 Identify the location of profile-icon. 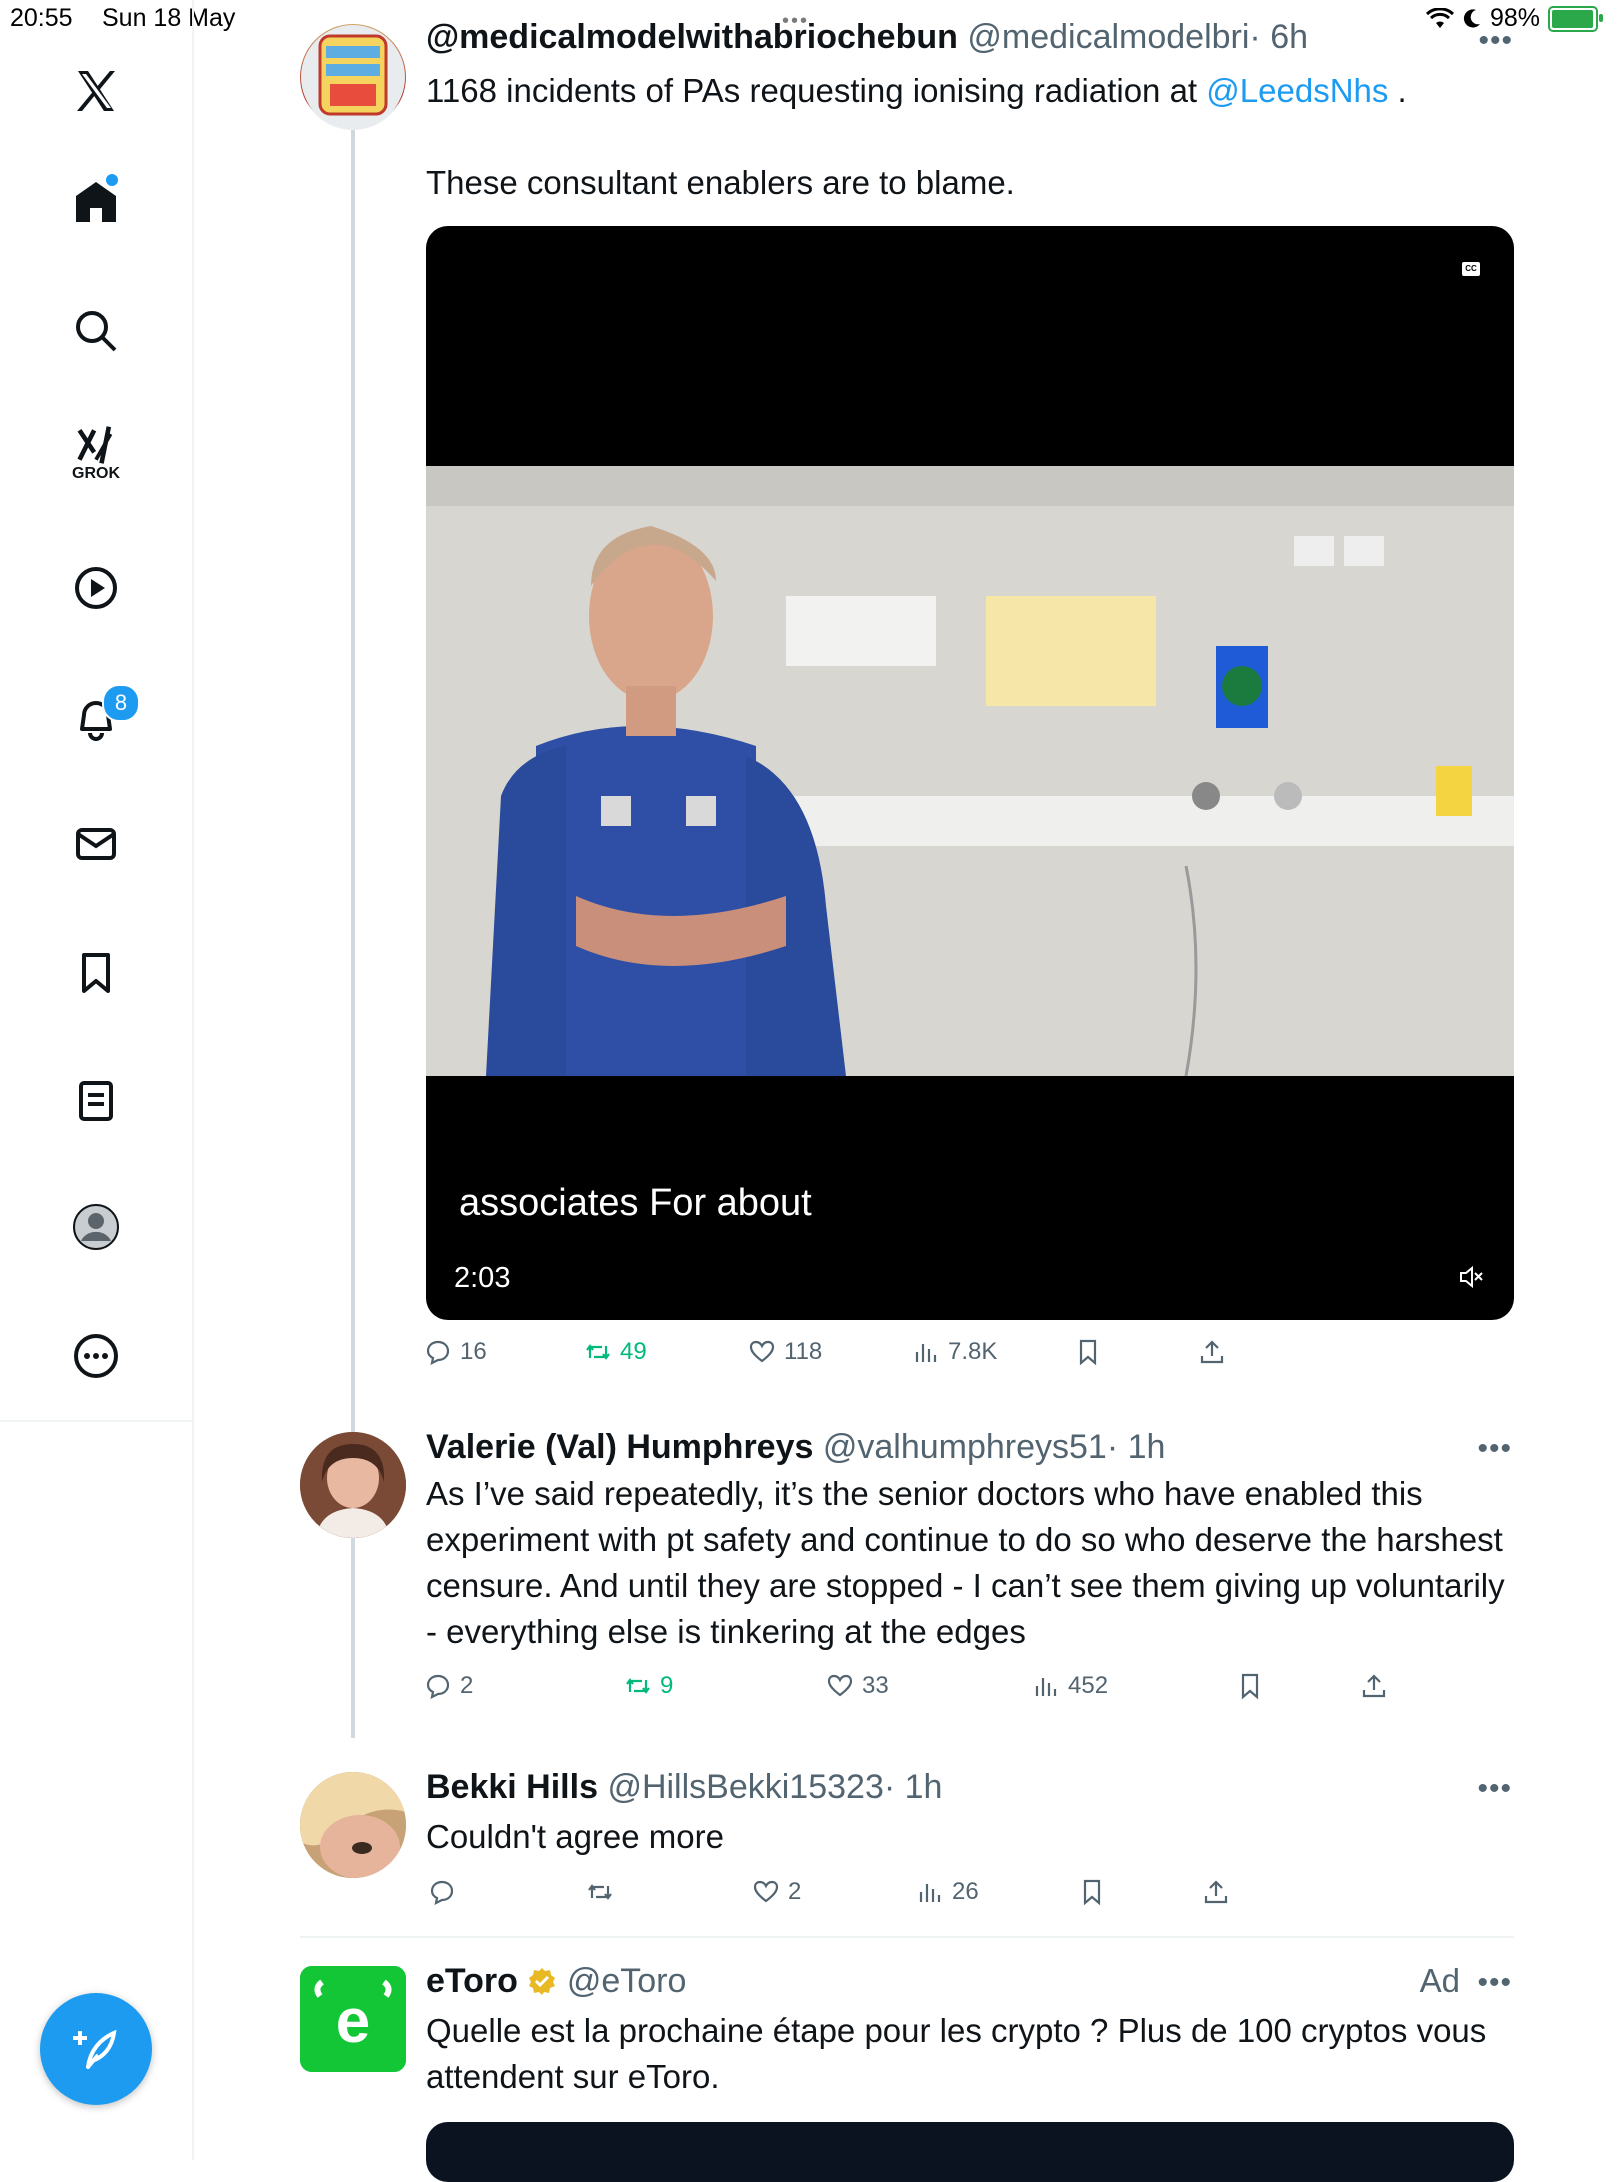
(96, 1227).